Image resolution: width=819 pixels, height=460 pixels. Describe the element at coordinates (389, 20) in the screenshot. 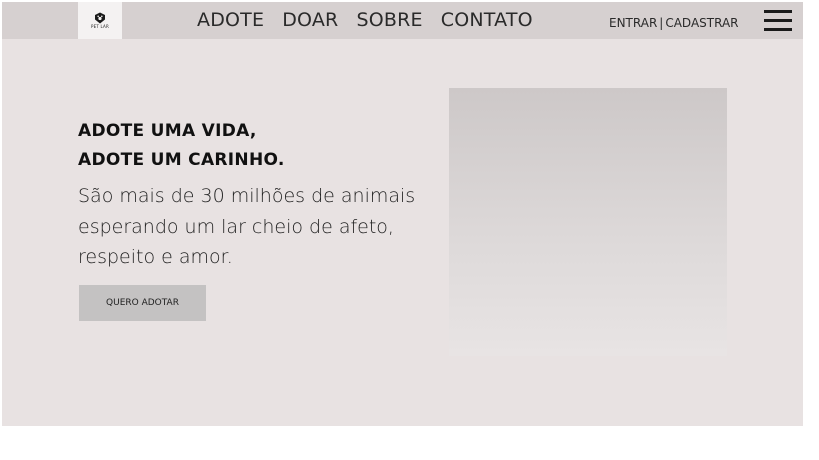

I see `nav-link-sobre: SOBRE` at that location.